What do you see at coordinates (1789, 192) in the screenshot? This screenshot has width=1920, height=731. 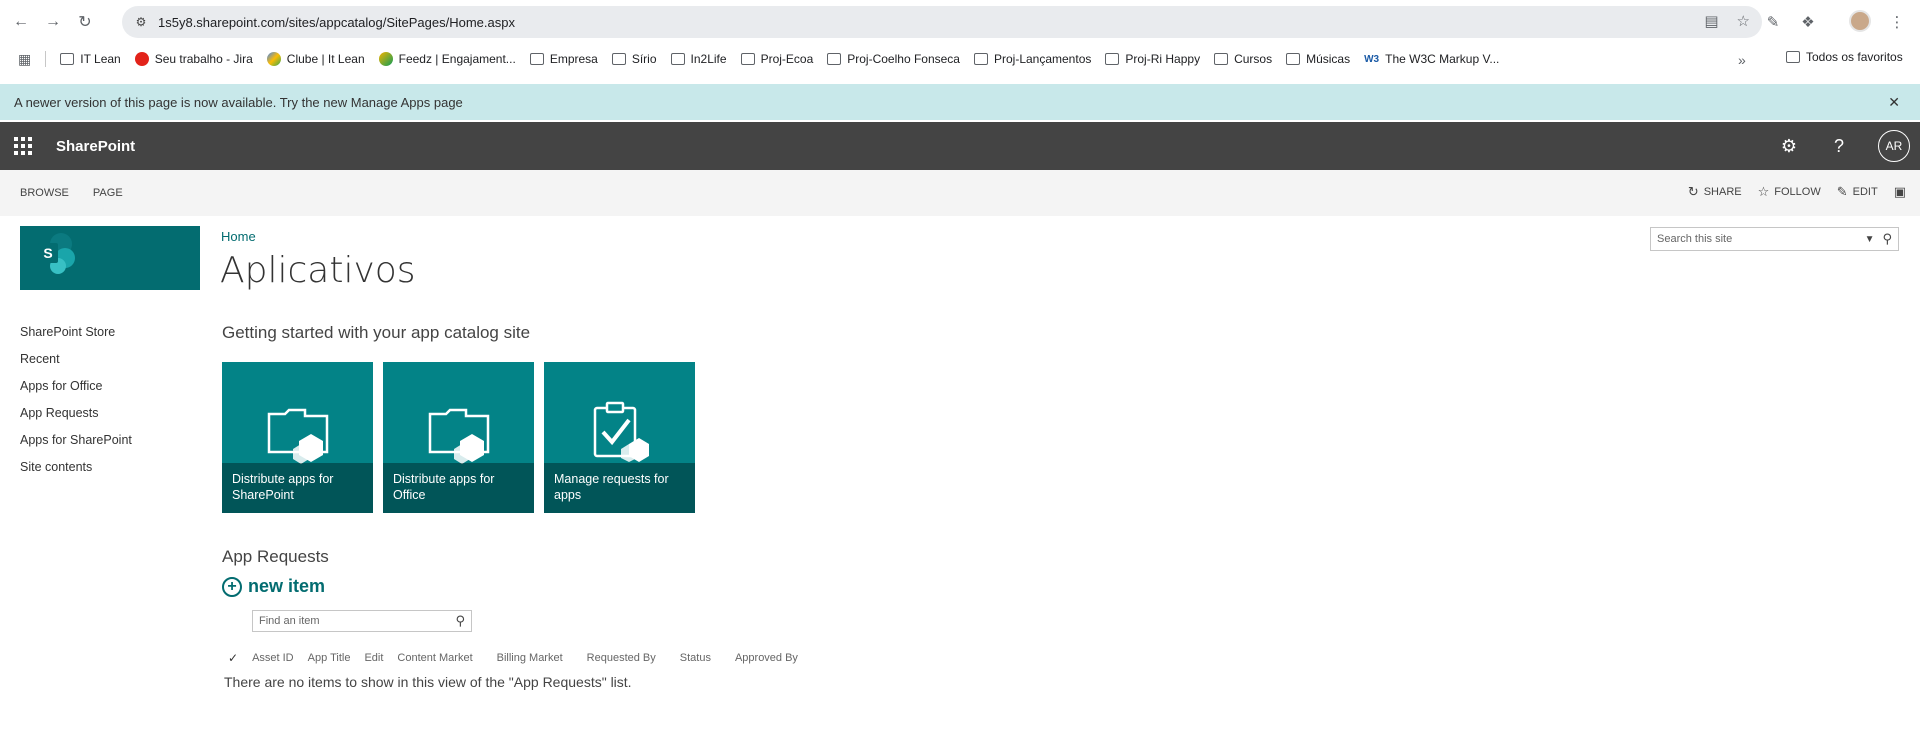 I see `follow-button: ☆ FOLLOW` at bounding box center [1789, 192].